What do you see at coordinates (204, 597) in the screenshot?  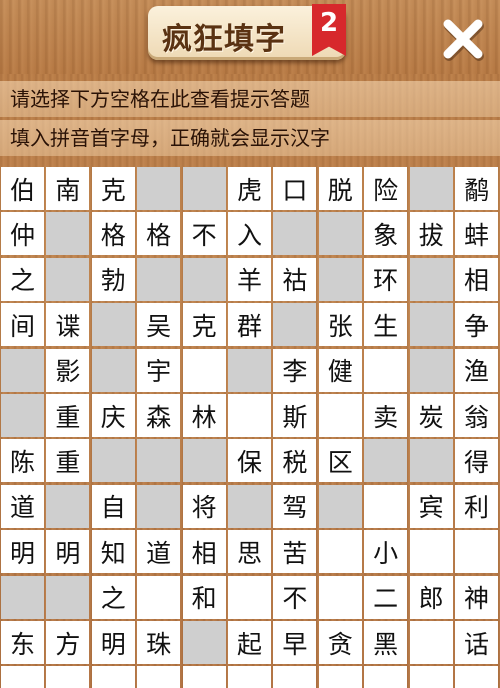 I see `answer-cell: 和` at bounding box center [204, 597].